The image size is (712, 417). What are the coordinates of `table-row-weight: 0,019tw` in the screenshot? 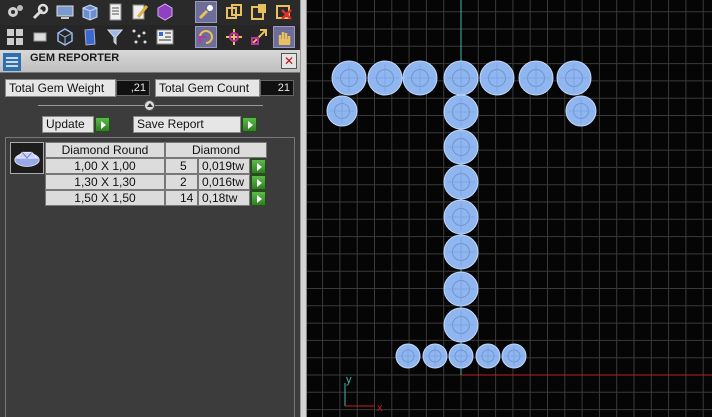 It's located at (224, 166).